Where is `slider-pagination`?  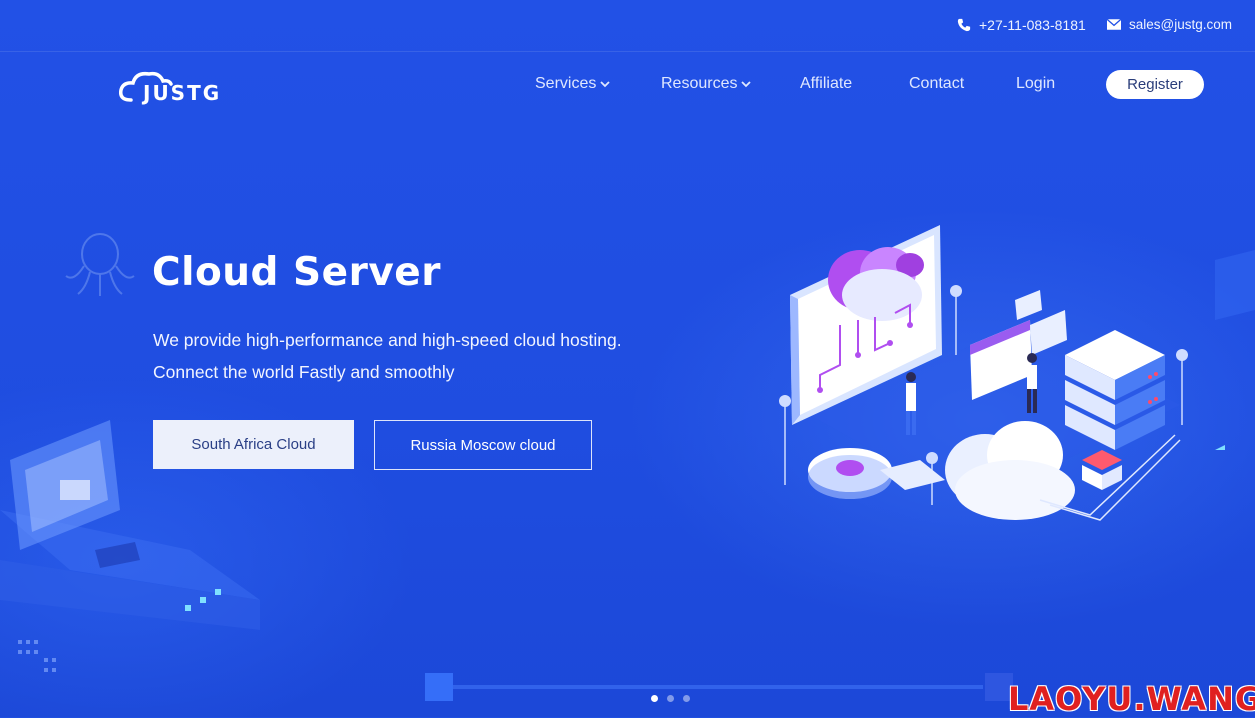
slider-pagination is located at coordinates (670, 698).